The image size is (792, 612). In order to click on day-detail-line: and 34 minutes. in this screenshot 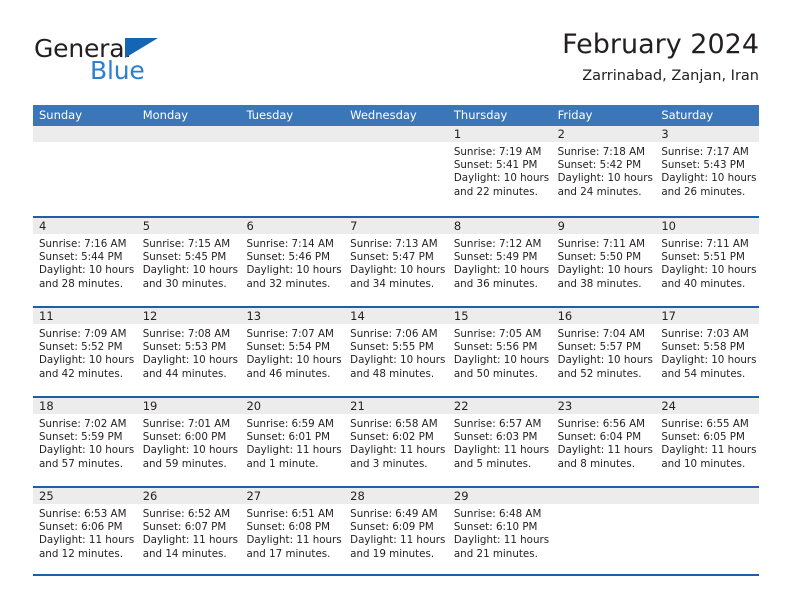, I will do `click(392, 283)`.